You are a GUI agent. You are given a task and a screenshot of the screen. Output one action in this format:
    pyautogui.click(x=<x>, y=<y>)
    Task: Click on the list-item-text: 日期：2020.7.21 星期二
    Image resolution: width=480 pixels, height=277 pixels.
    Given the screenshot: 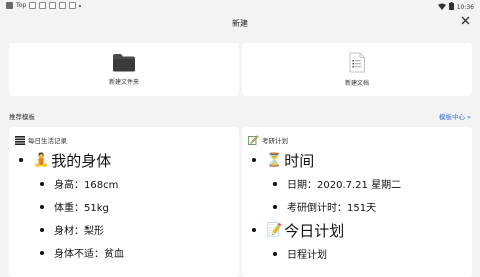 What is the action you would take?
    pyautogui.click(x=344, y=185)
    